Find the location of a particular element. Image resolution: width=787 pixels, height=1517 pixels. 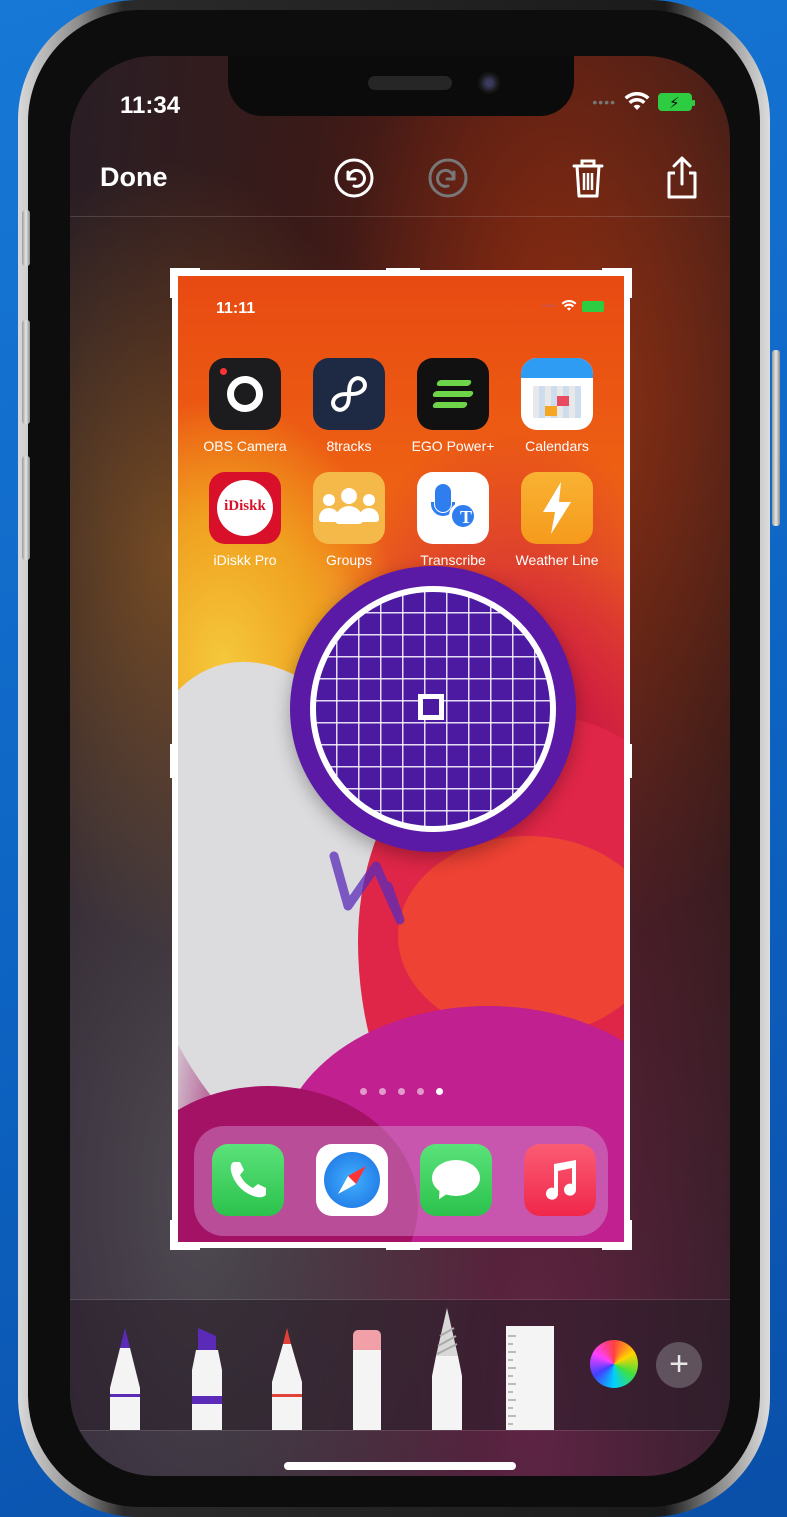

marker-tool is located at coordinates (207, 1378).